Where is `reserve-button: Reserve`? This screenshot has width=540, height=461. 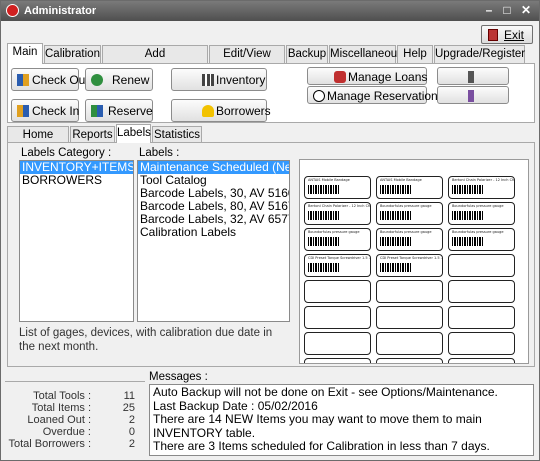
reserve-button: Reserve is located at coordinates (119, 110).